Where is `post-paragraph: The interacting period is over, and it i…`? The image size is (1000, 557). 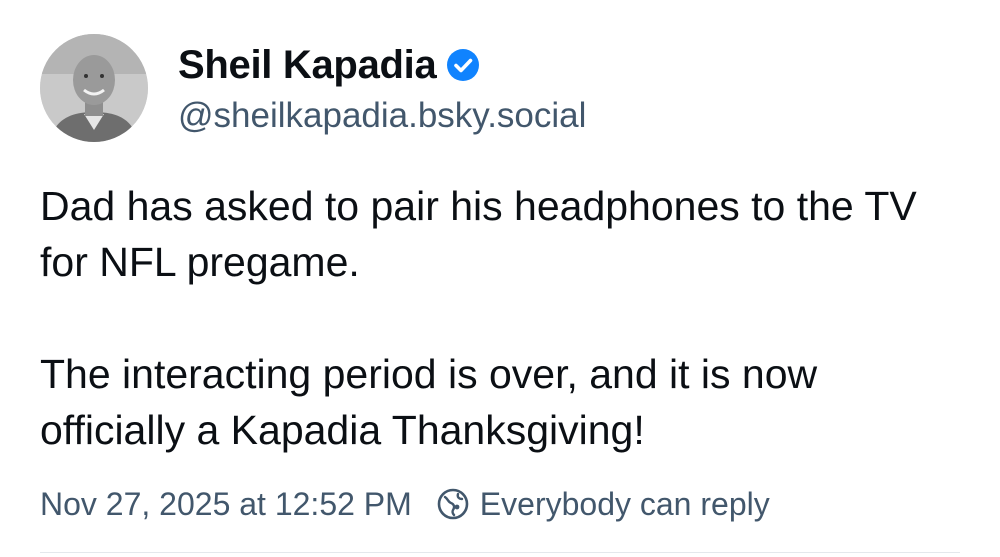 post-paragraph: The interacting period is over, and it i… is located at coordinates (429, 402).